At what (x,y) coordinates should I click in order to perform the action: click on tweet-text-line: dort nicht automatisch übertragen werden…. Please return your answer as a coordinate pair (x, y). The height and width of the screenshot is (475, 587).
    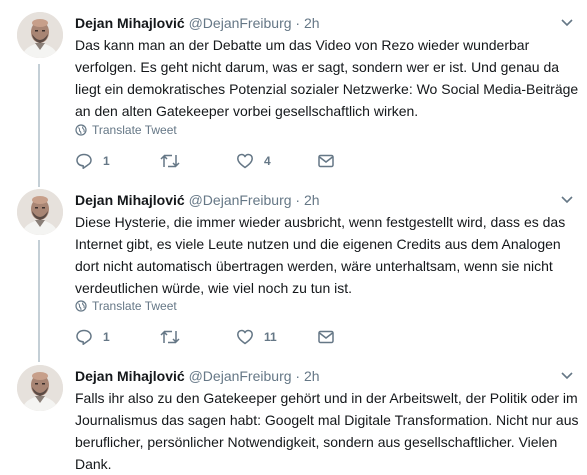
    Looking at the image, I should click on (314, 266).